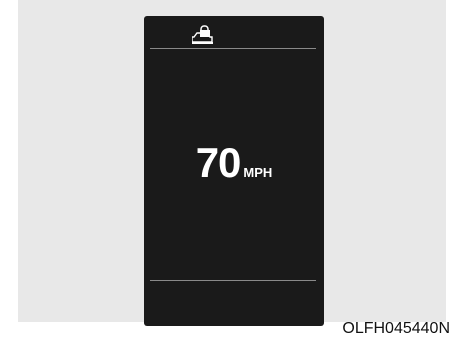  I want to click on figure-code: OLFH045440N, so click(396, 328).